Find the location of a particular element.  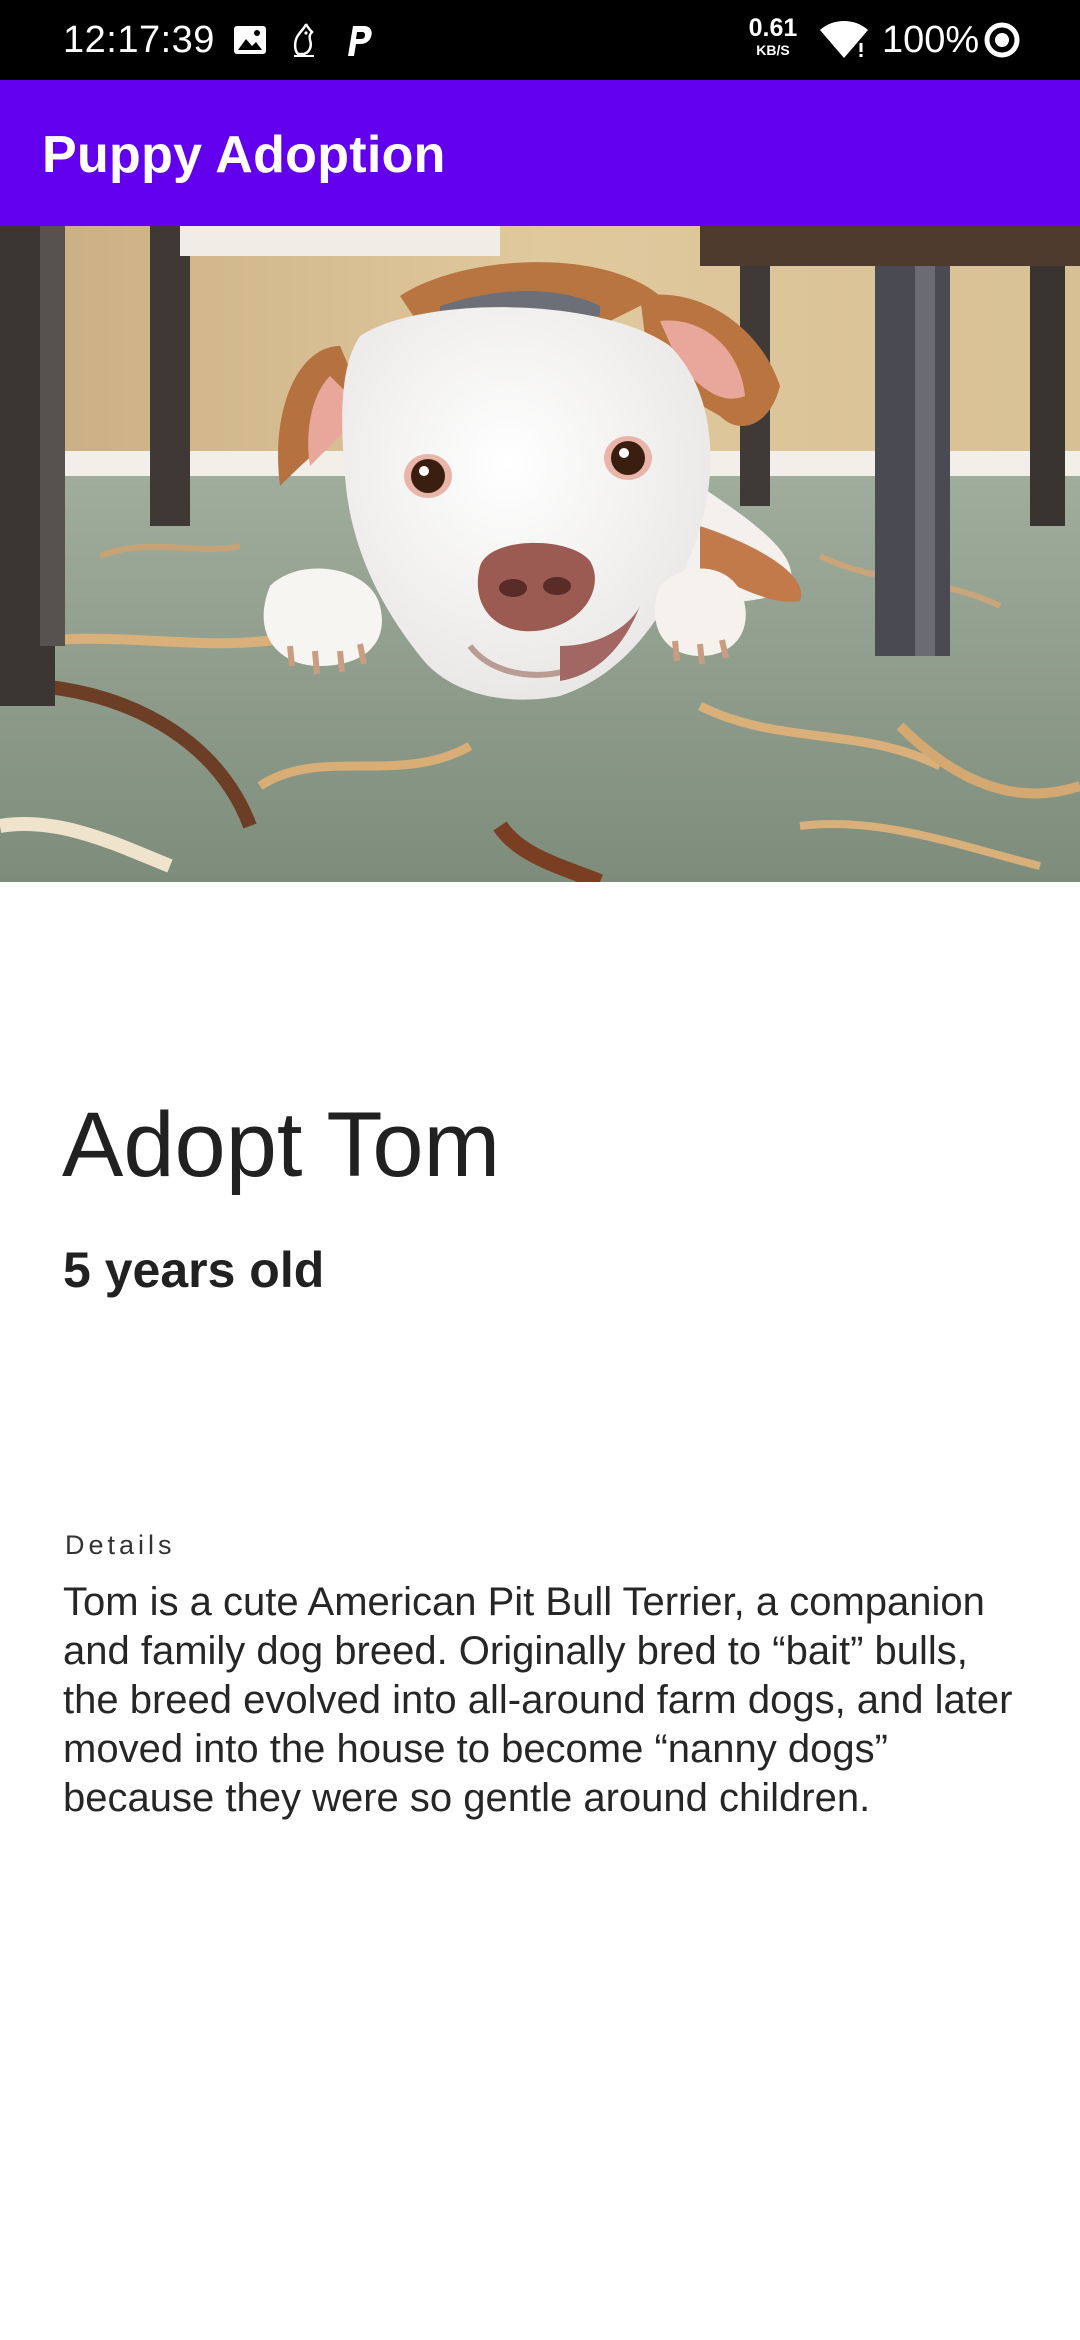

status-bar: 12:17:39 0.61 KB/S 100% is located at coordinates (540, 40).